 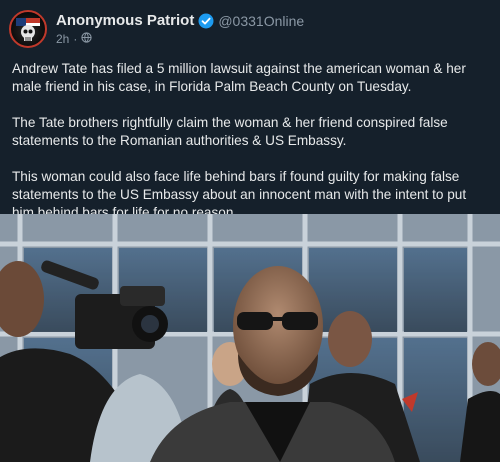 I want to click on avatar, so click(x=28, y=29).